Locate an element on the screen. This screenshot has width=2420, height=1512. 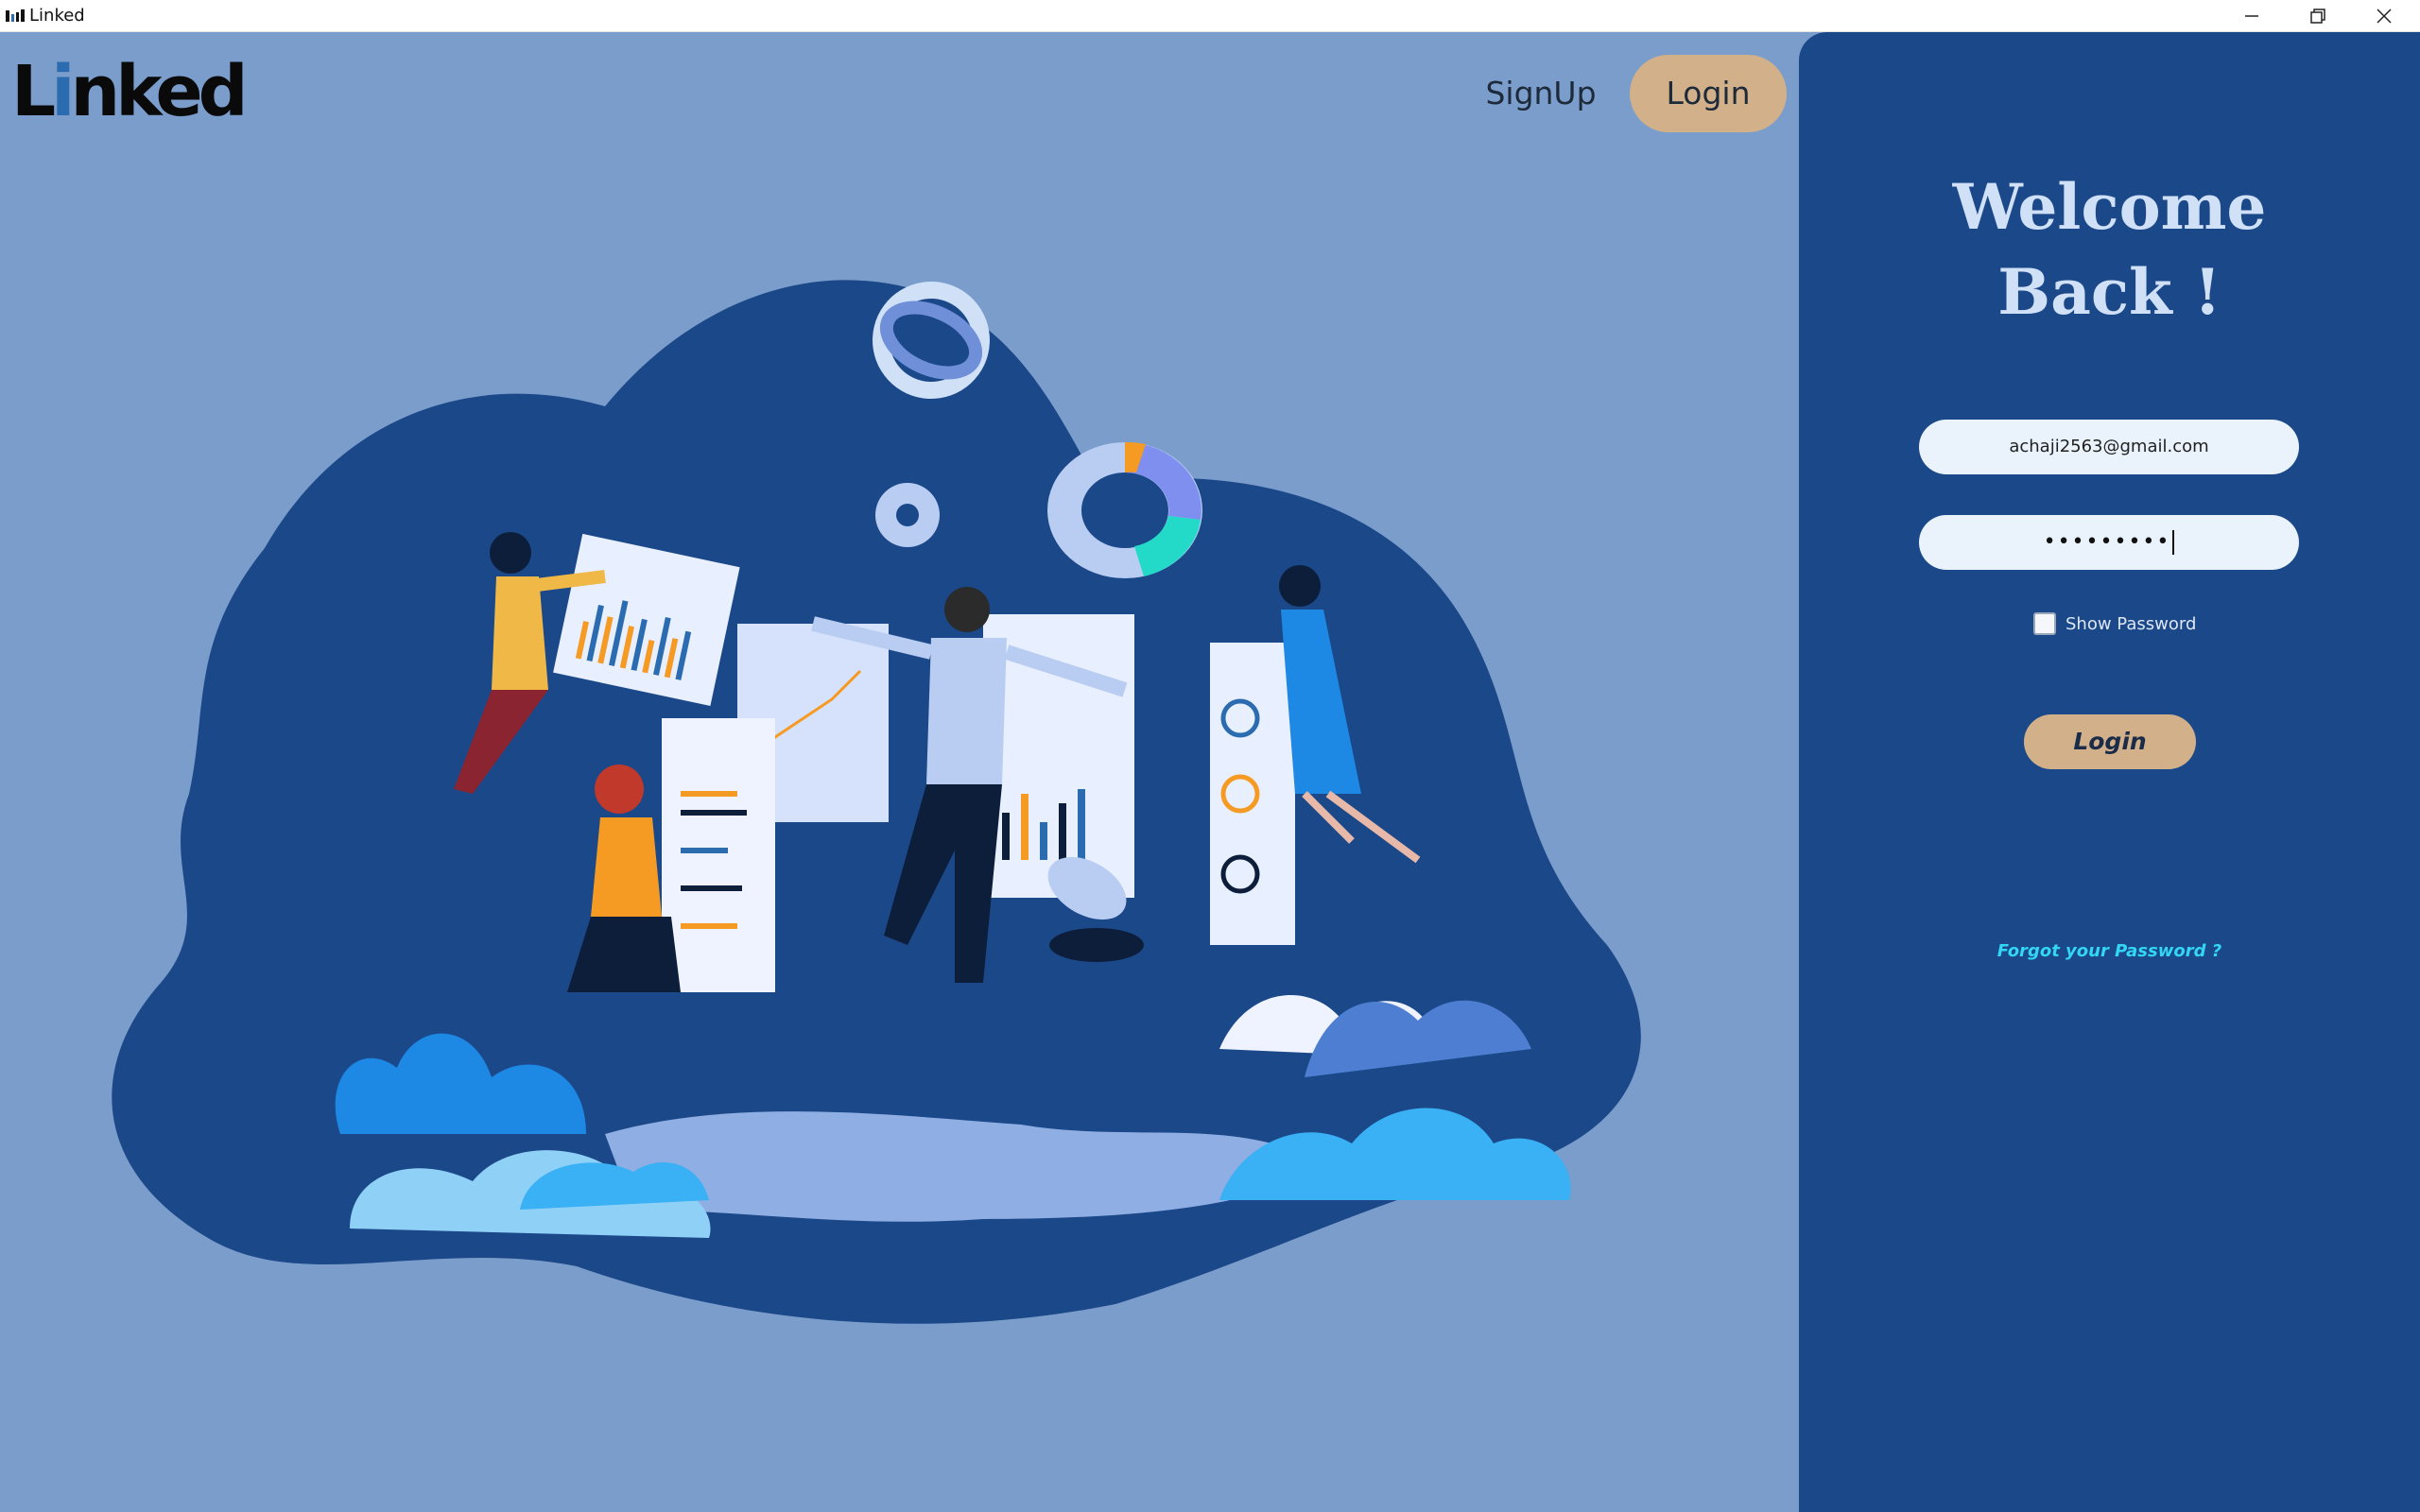
logo-letter-l: L is located at coordinates (33, 91).